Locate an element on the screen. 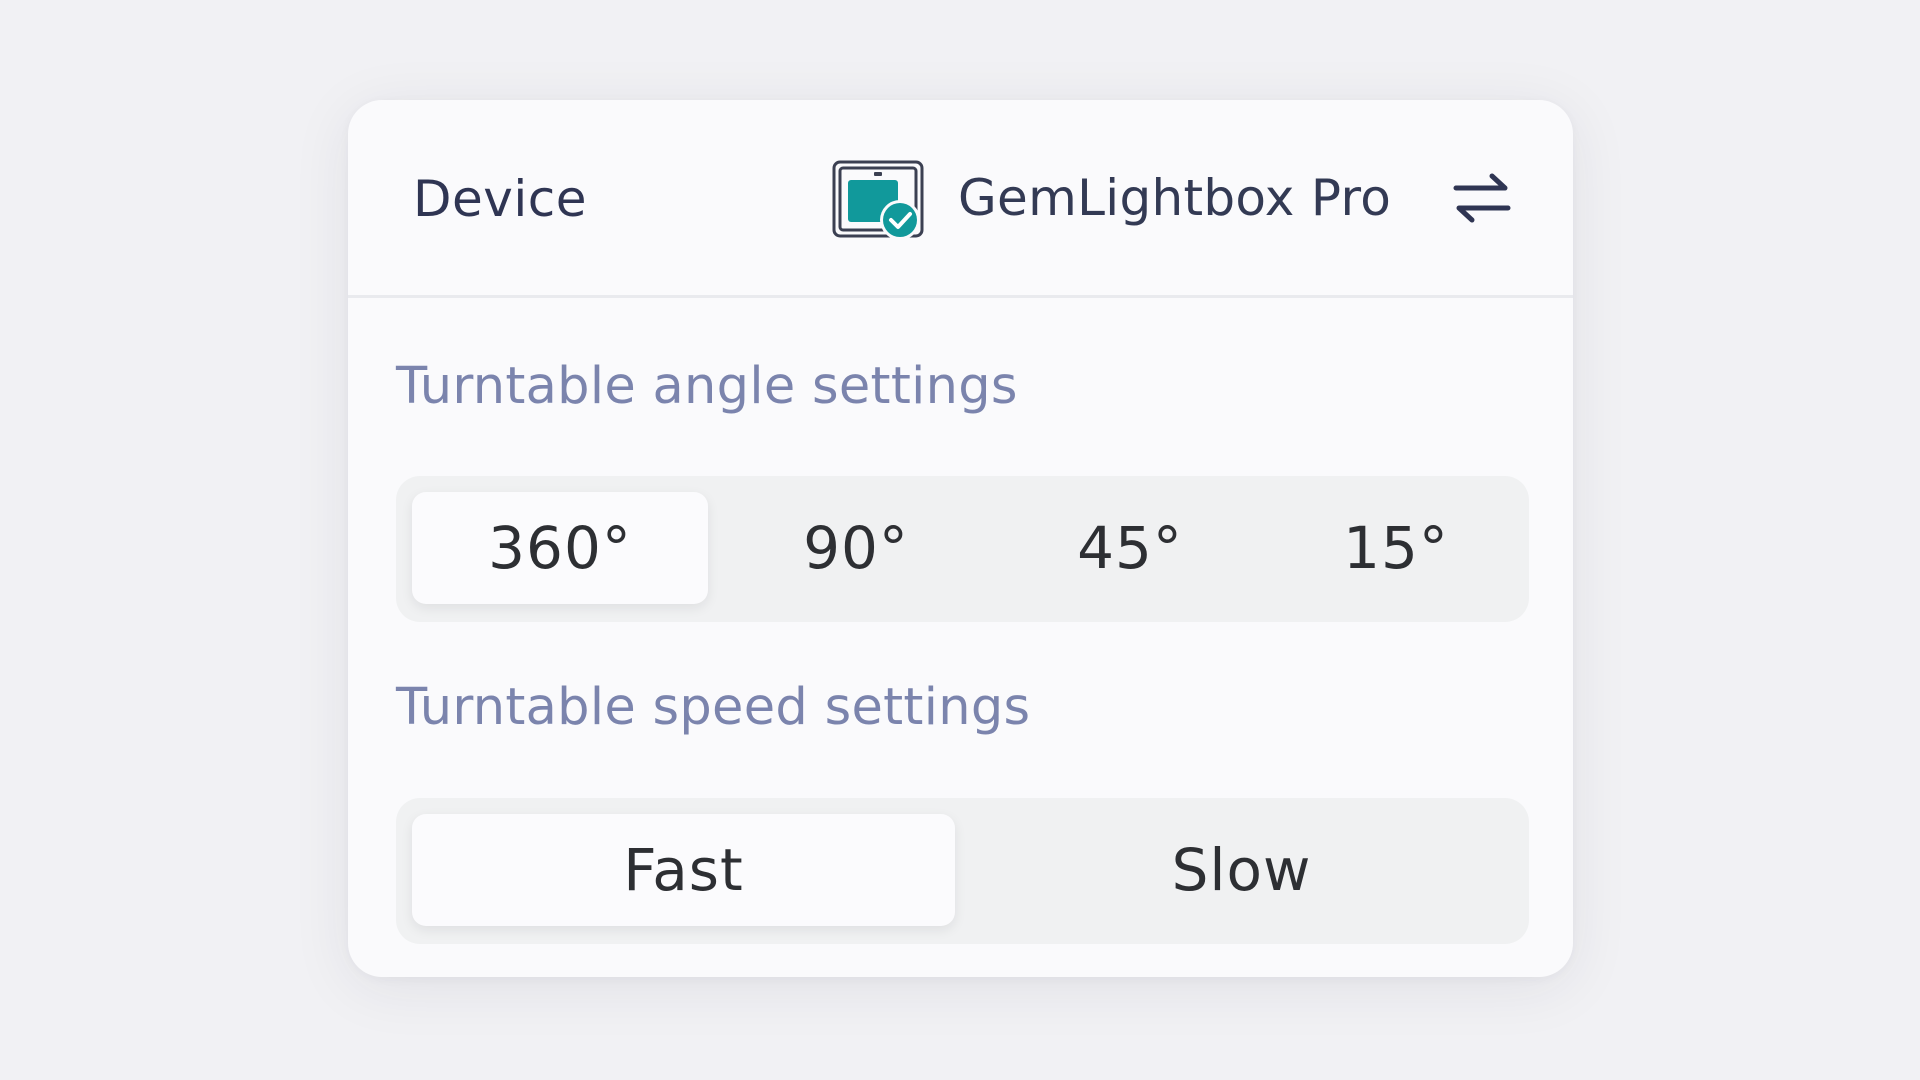 This screenshot has width=1920, height=1080. angle-option-15: 15° is located at coordinates (1396, 548).